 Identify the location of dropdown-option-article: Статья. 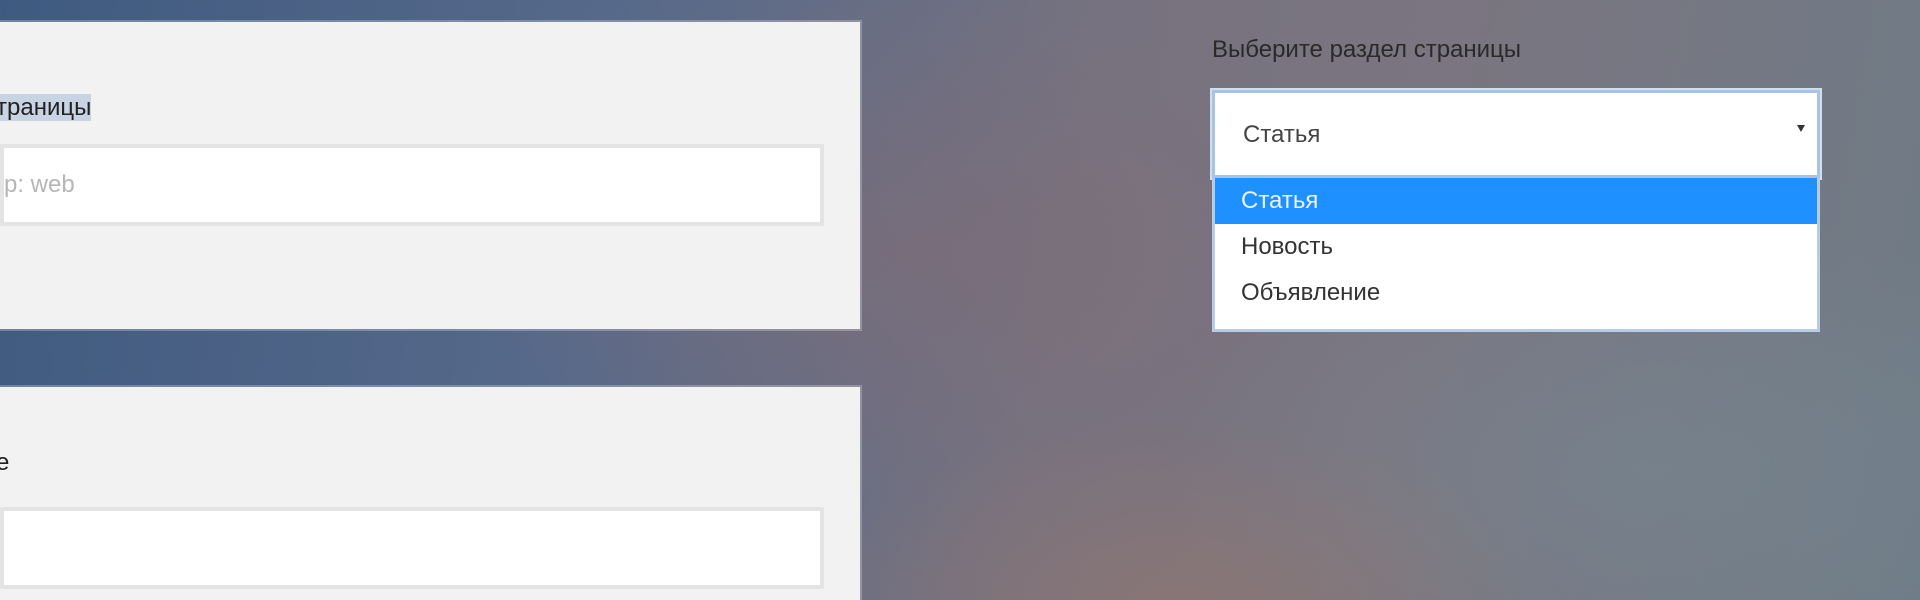
(1516, 201).